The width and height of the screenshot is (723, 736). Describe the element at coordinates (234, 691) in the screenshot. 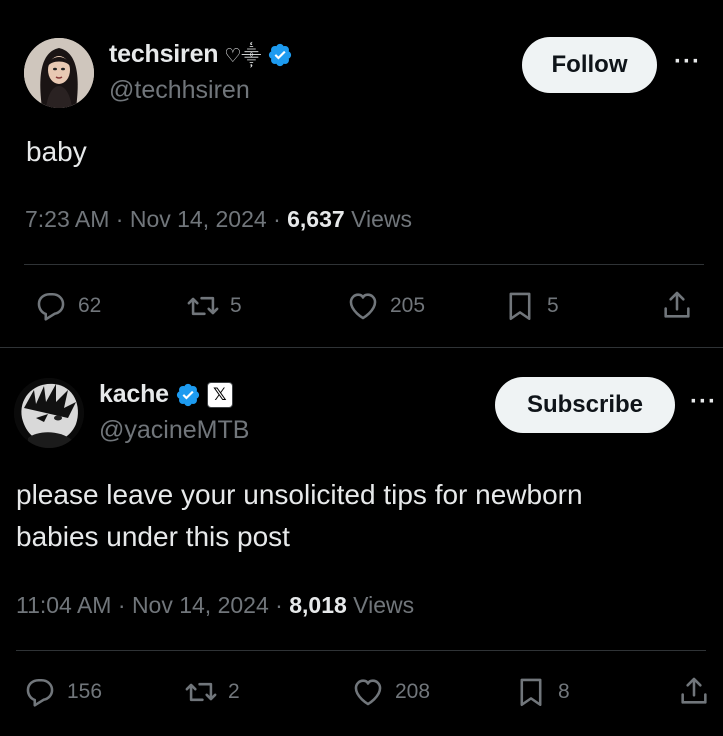

I see `repost-count: 2` at that location.